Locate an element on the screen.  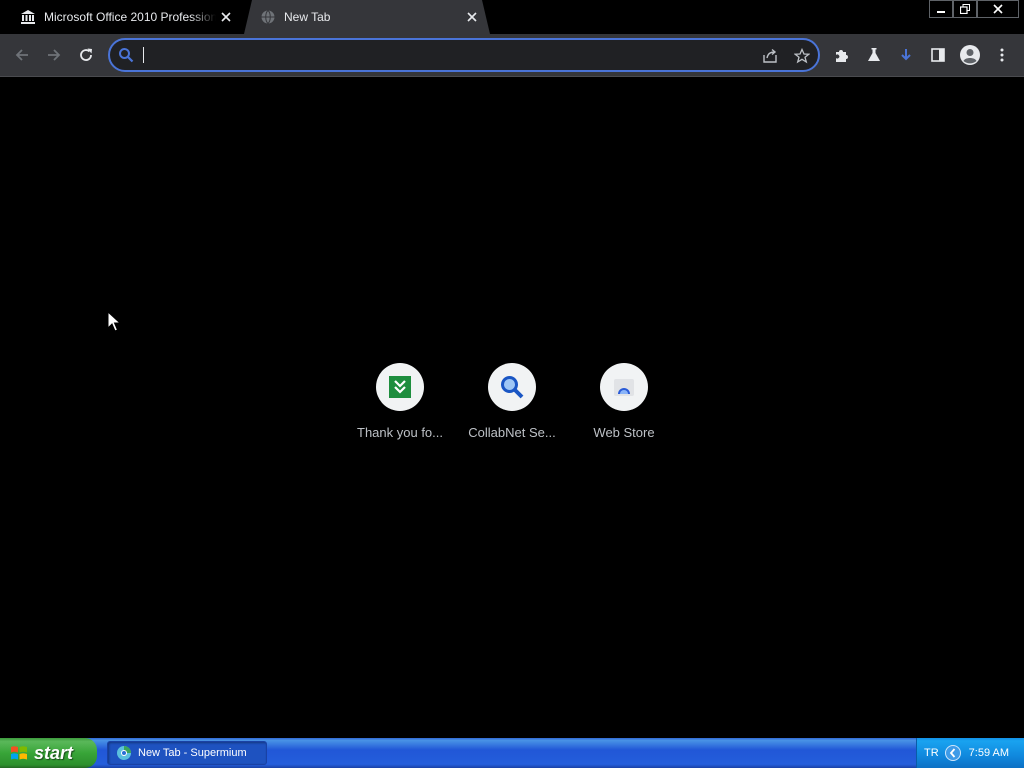
share-icon is located at coordinates (770, 56).